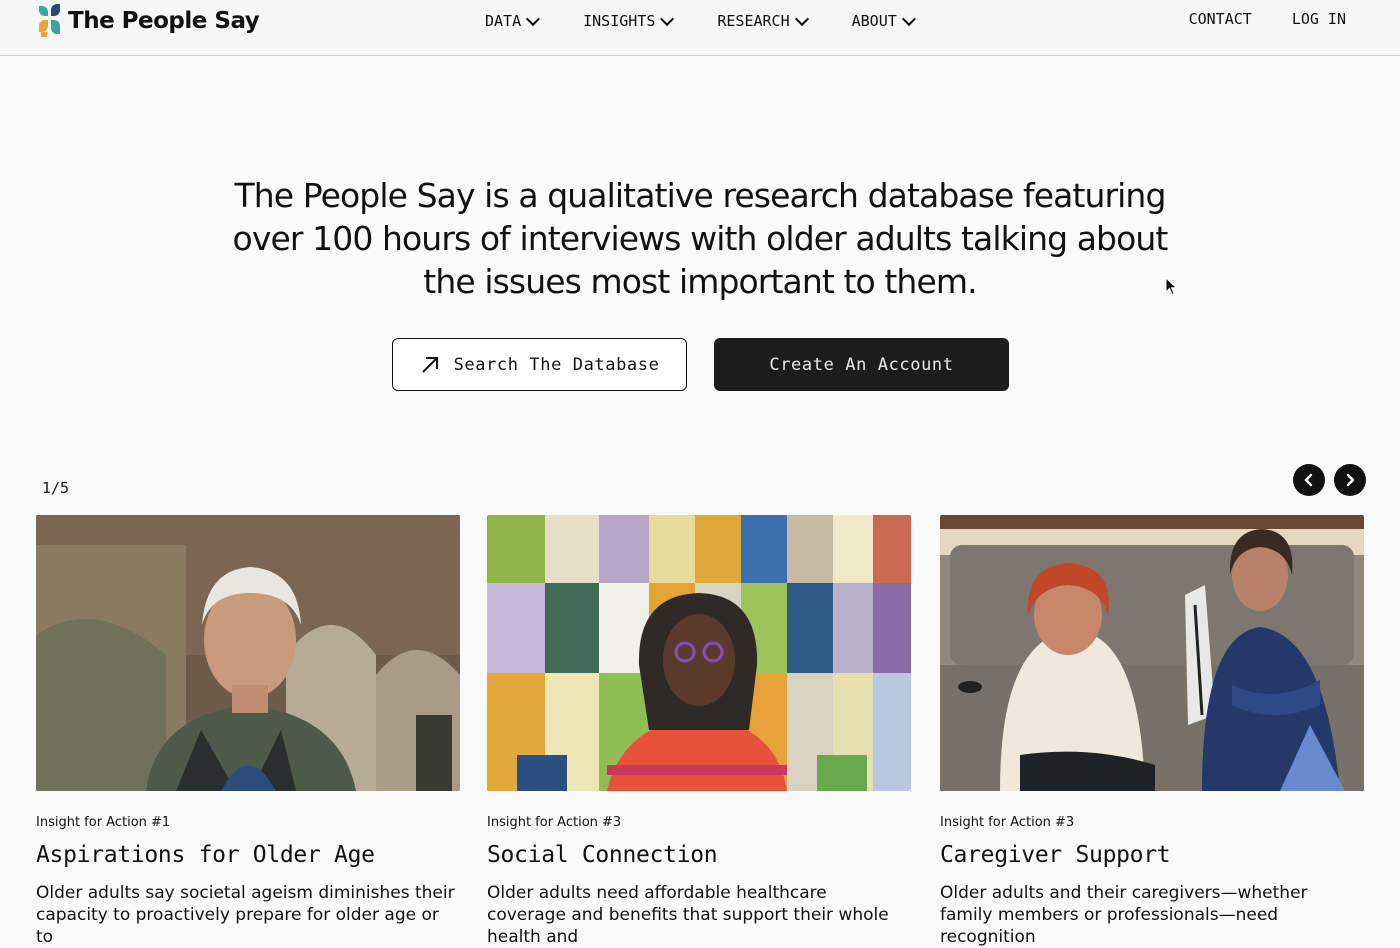 This screenshot has width=1400, height=948. What do you see at coordinates (56, 488) in the screenshot?
I see `carousel-counter: 1/5` at bounding box center [56, 488].